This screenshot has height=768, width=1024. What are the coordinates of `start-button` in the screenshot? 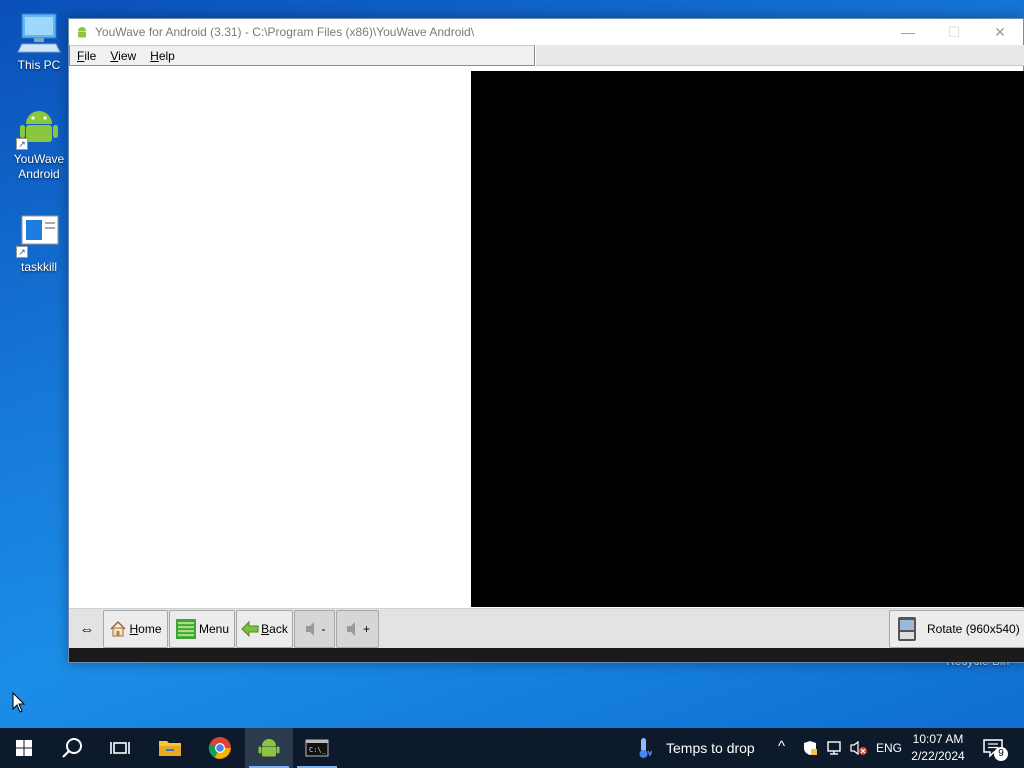 It's located at (24, 748).